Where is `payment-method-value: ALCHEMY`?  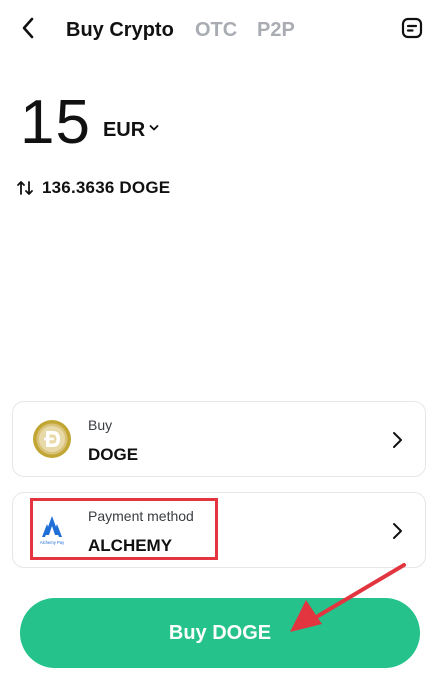
payment-method-value: ALCHEMY is located at coordinates (130, 545).